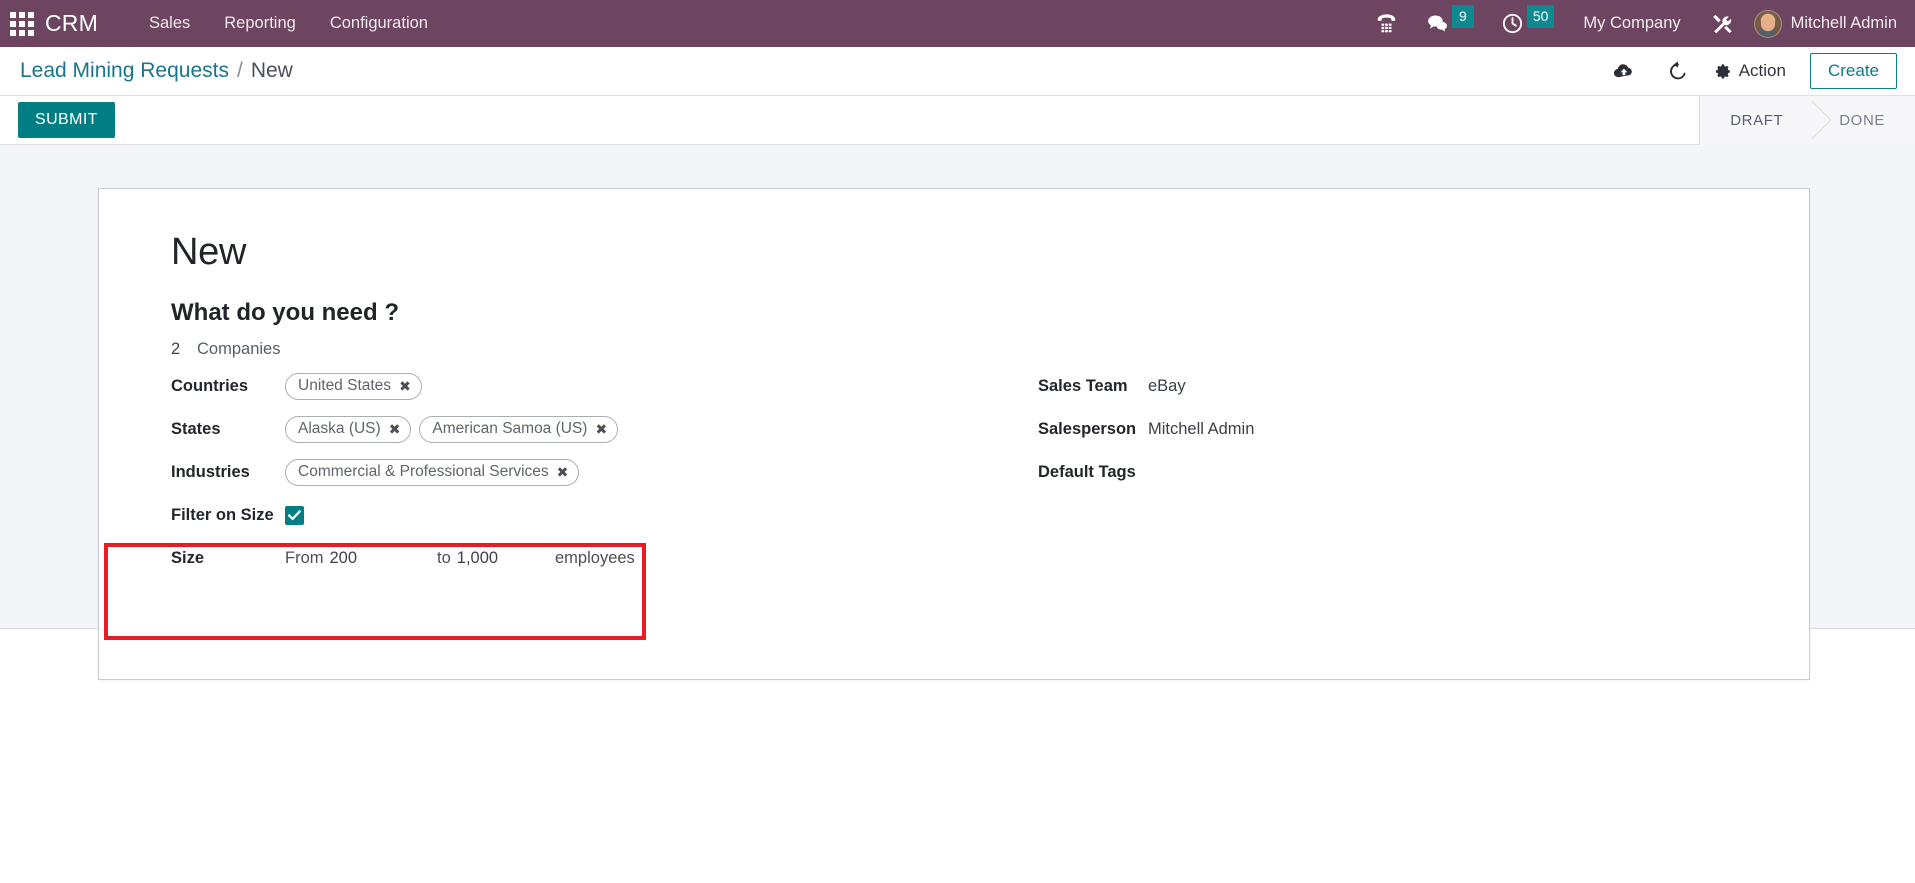 The height and width of the screenshot is (883, 1915). I want to click on stage-pipeline: DRAFT DONE, so click(1807, 120).